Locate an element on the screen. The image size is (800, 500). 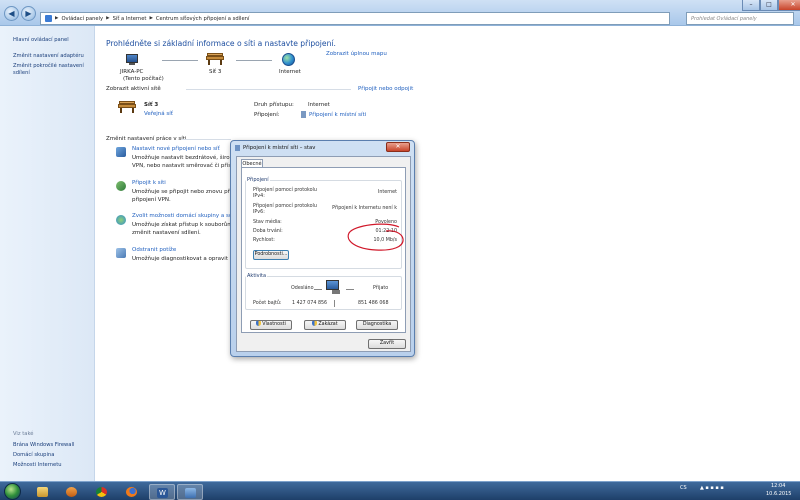
back-button: ◀ is located at coordinates (11, 13).